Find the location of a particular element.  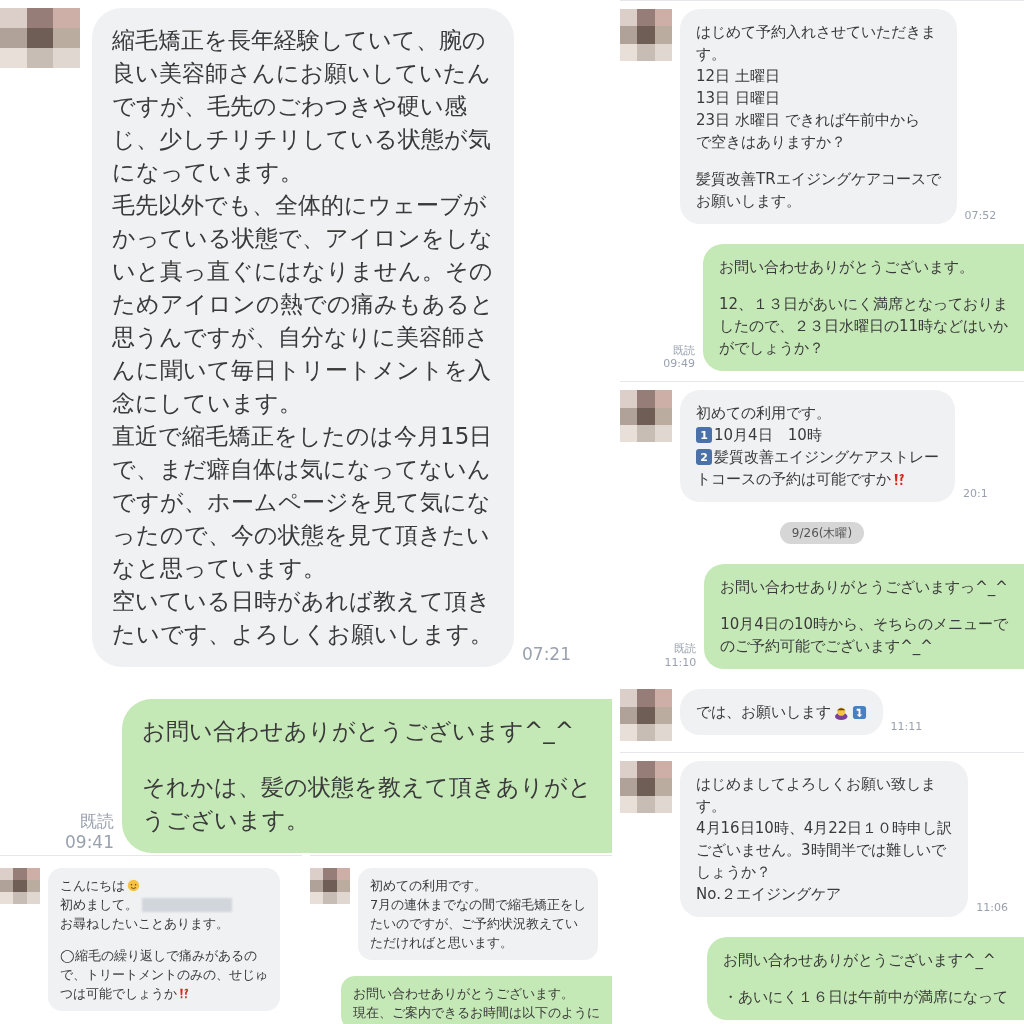

message-line: お願いします。 is located at coordinates (748, 201).